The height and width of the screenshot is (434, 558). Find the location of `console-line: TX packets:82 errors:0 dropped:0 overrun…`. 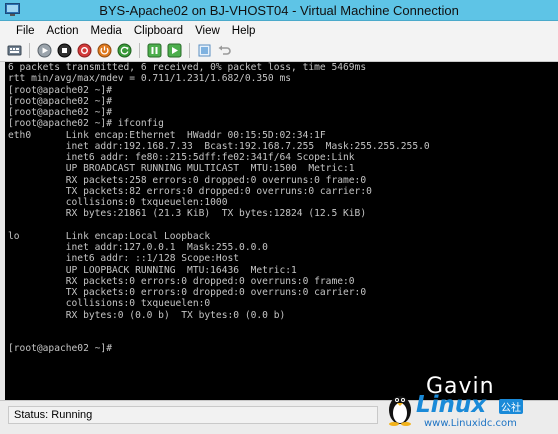

console-line: TX packets:82 errors:0 dropped:0 overrun… is located at coordinates (190, 191).